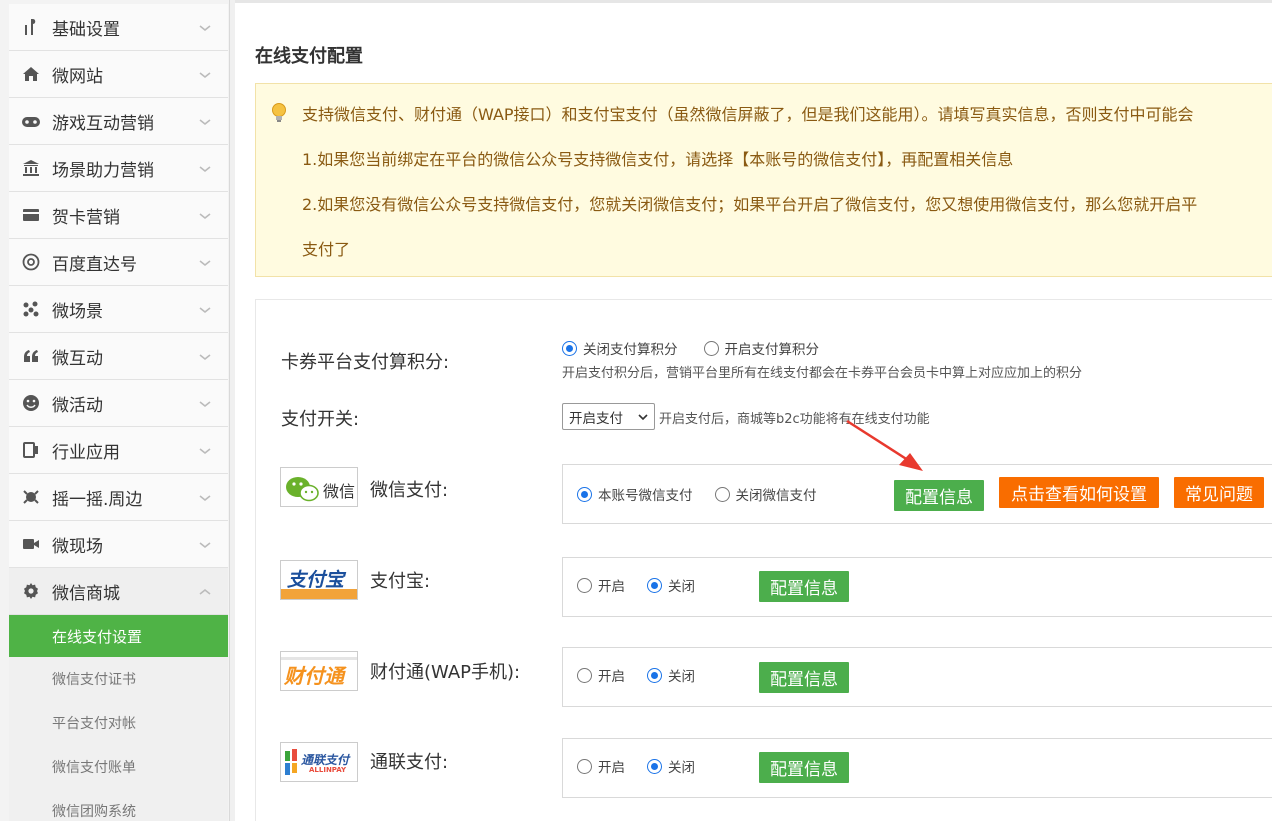 Image resolution: width=1272 pixels, height=821 pixels. I want to click on sidebar-subitem-payment-cert: 微信支付证书, so click(118, 679).